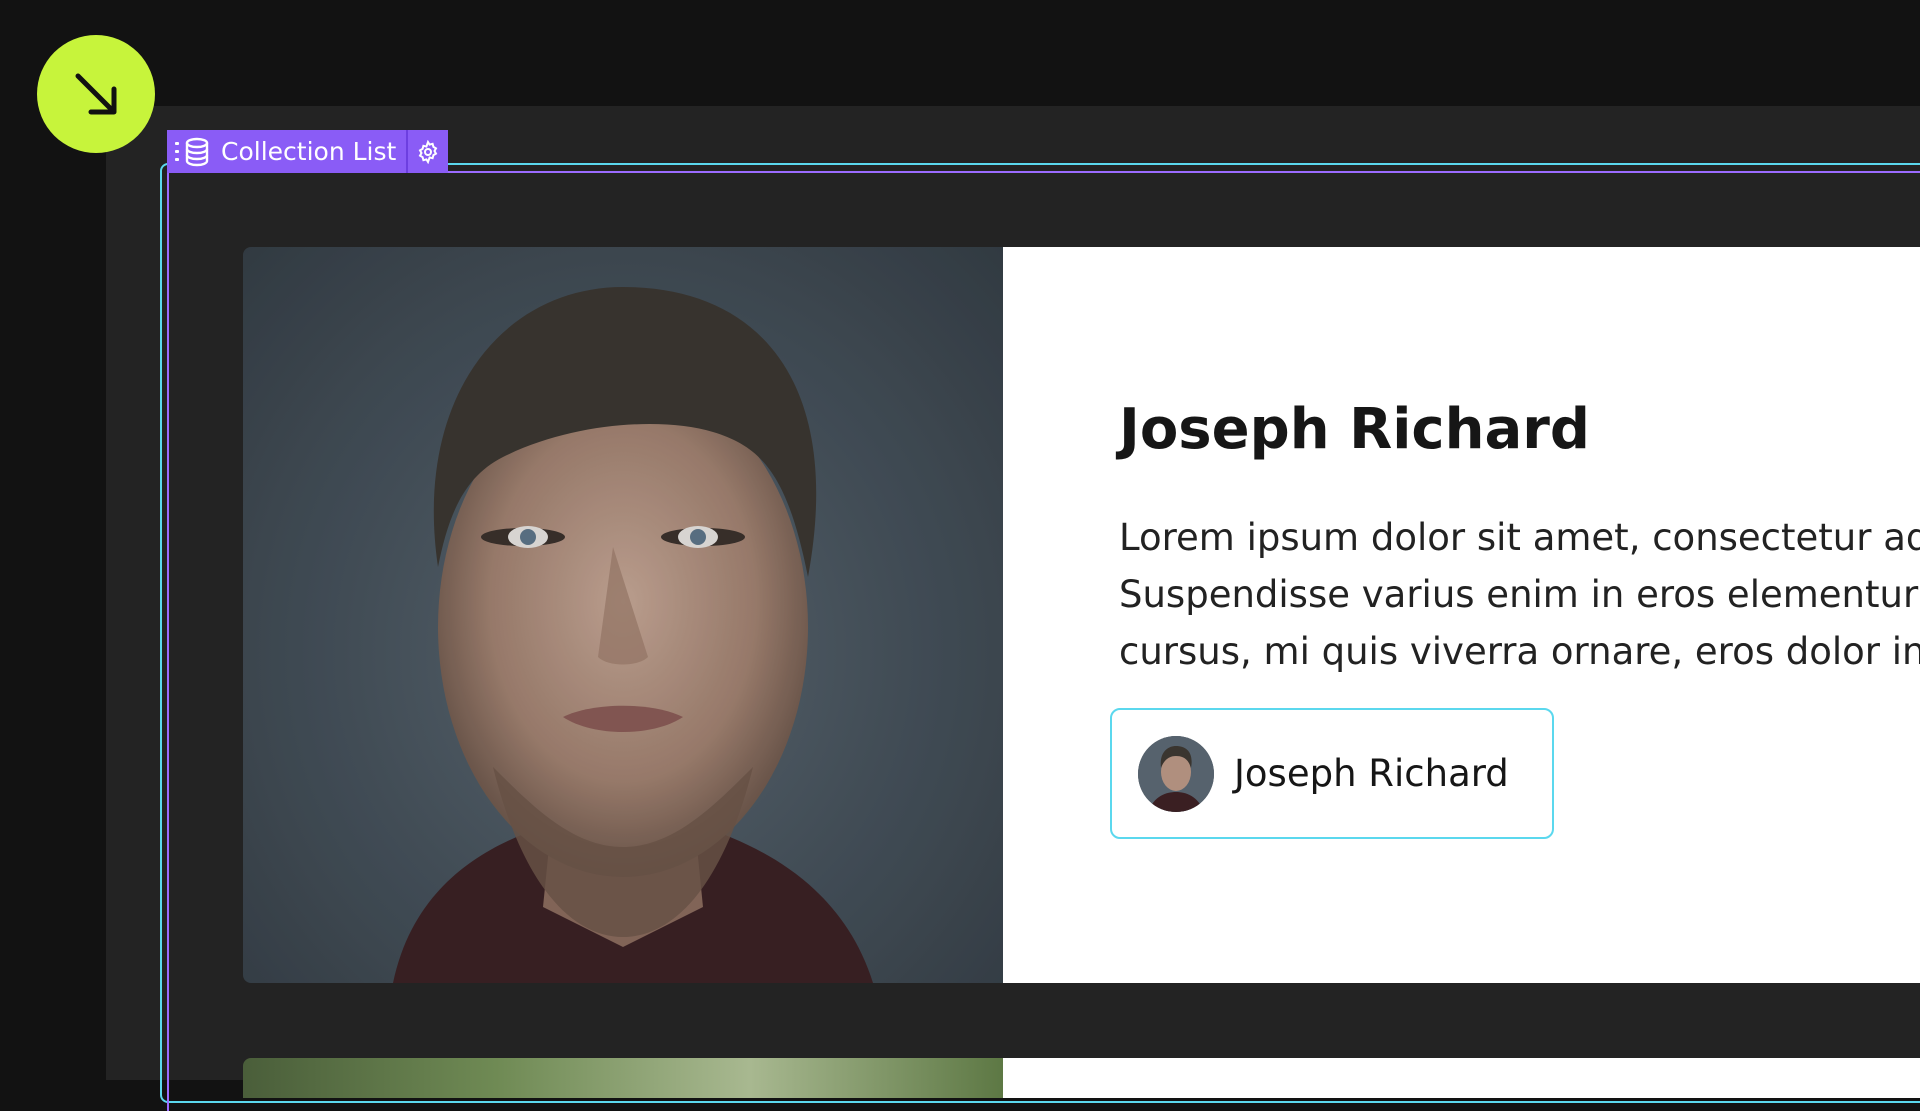 The height and width of the screenshot is (1111, 1920). I want to click on avatar-illustration, so click(1176, 773).